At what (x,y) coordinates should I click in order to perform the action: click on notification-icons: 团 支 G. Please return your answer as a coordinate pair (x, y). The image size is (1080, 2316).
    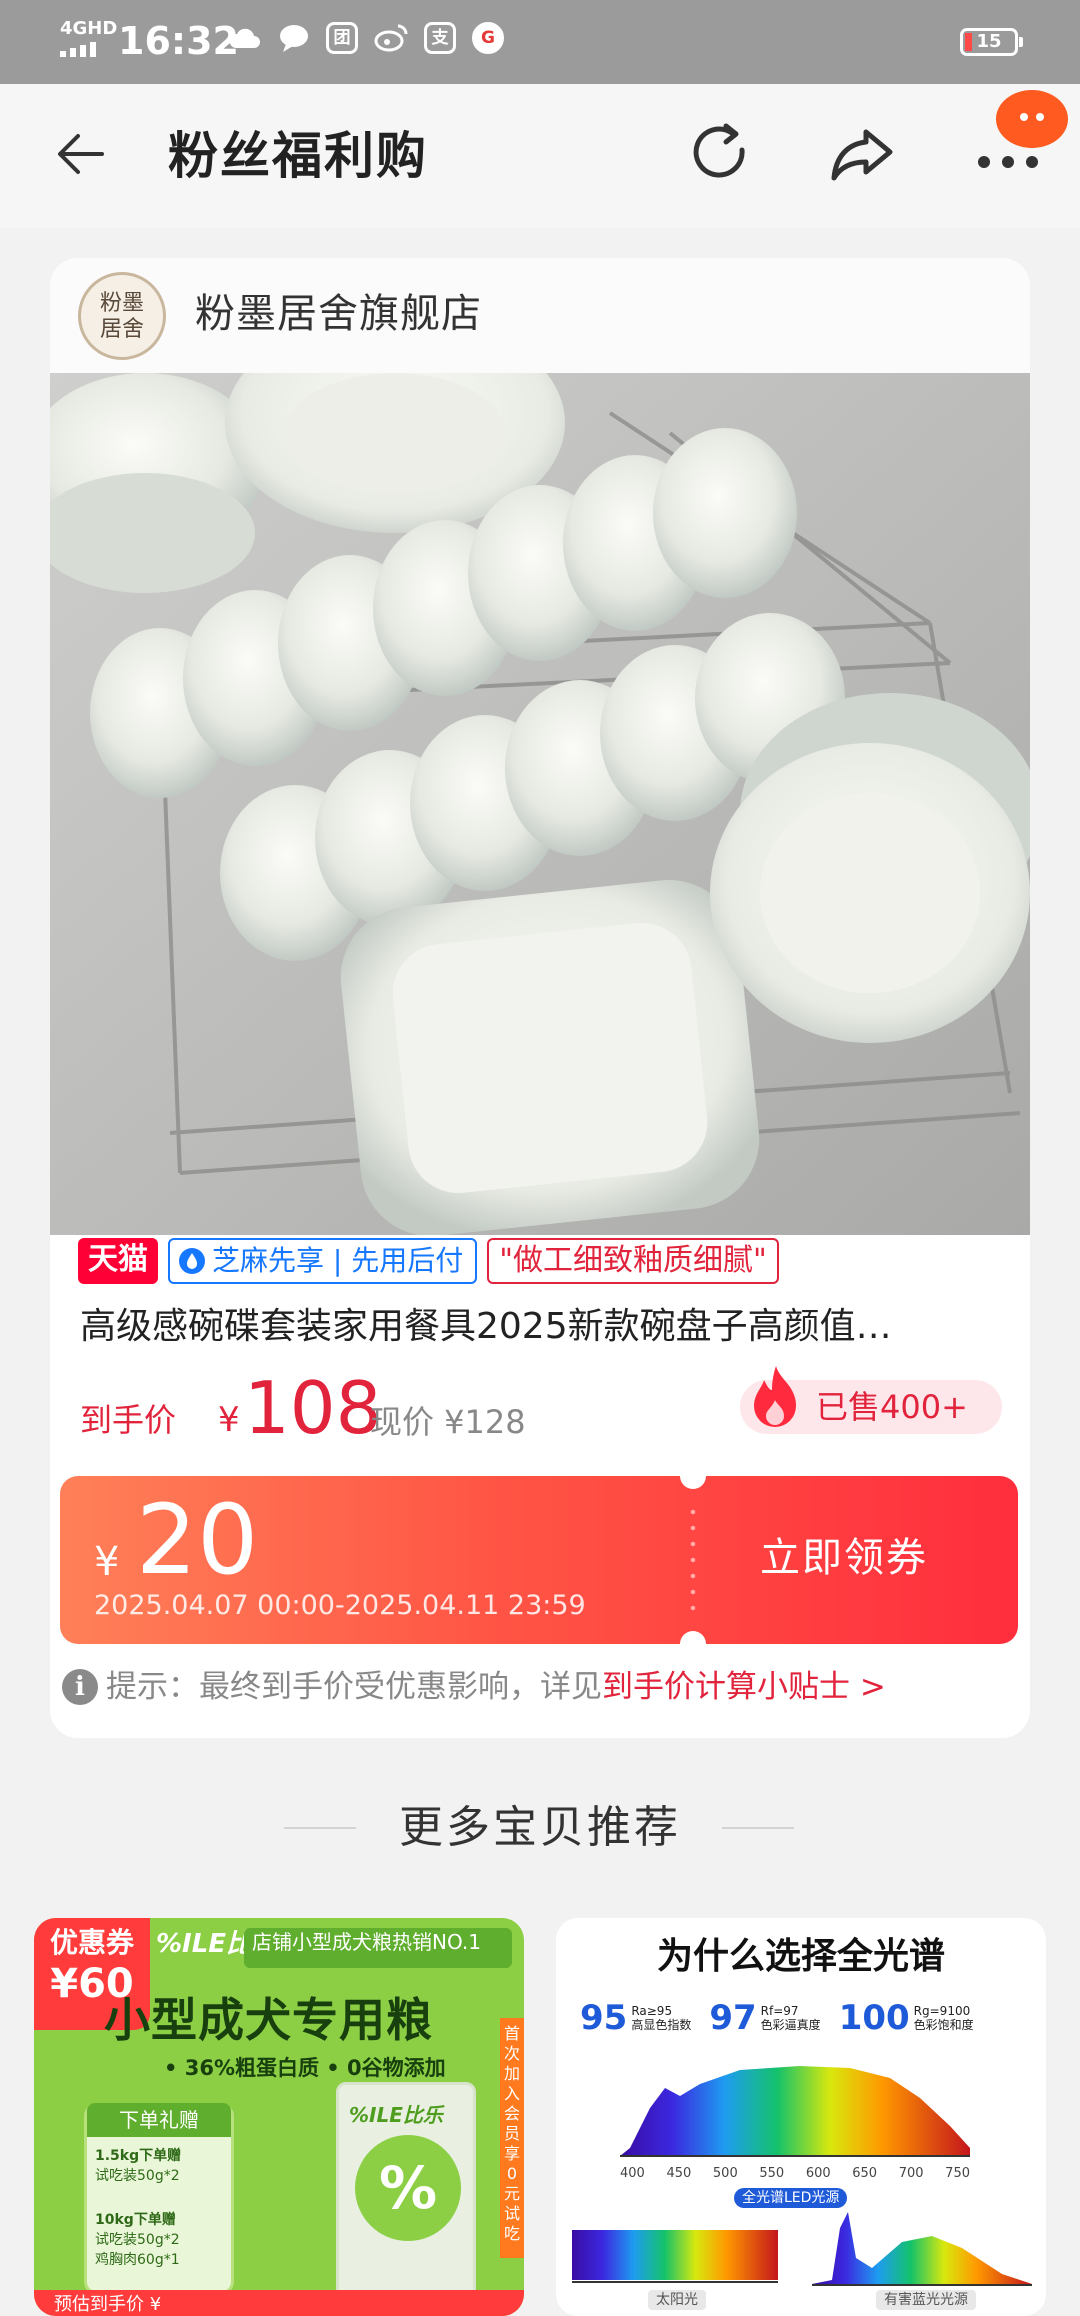
    Looking at the image, I should click on (366, 38).